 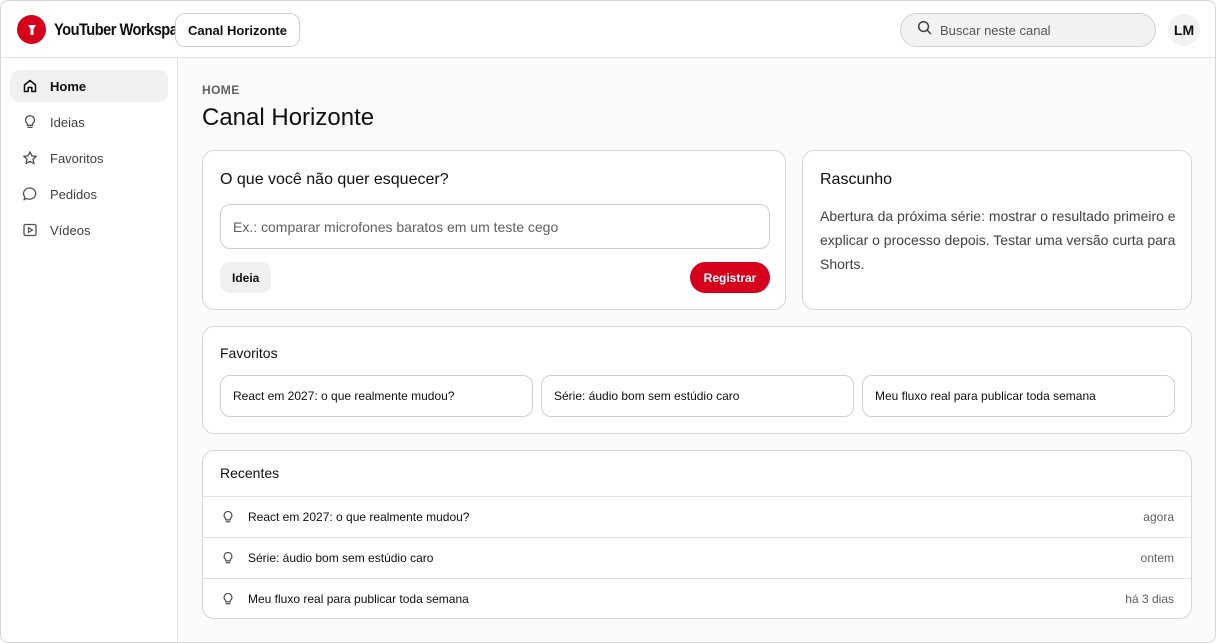 I want to click on recent-row: Série: áudio bom sem estúdio caro ontem, so click(x=697, y=557).